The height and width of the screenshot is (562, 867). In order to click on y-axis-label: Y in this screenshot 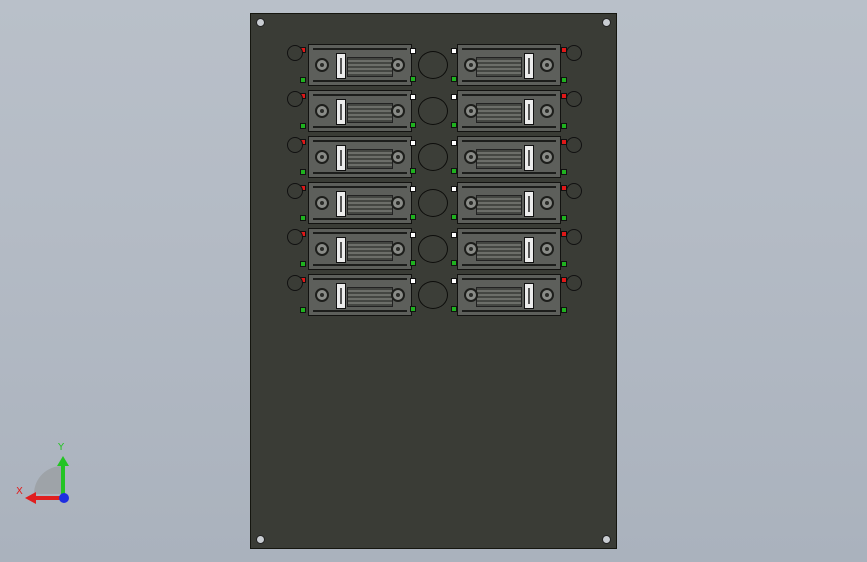, I will do `click(61, 447)`.